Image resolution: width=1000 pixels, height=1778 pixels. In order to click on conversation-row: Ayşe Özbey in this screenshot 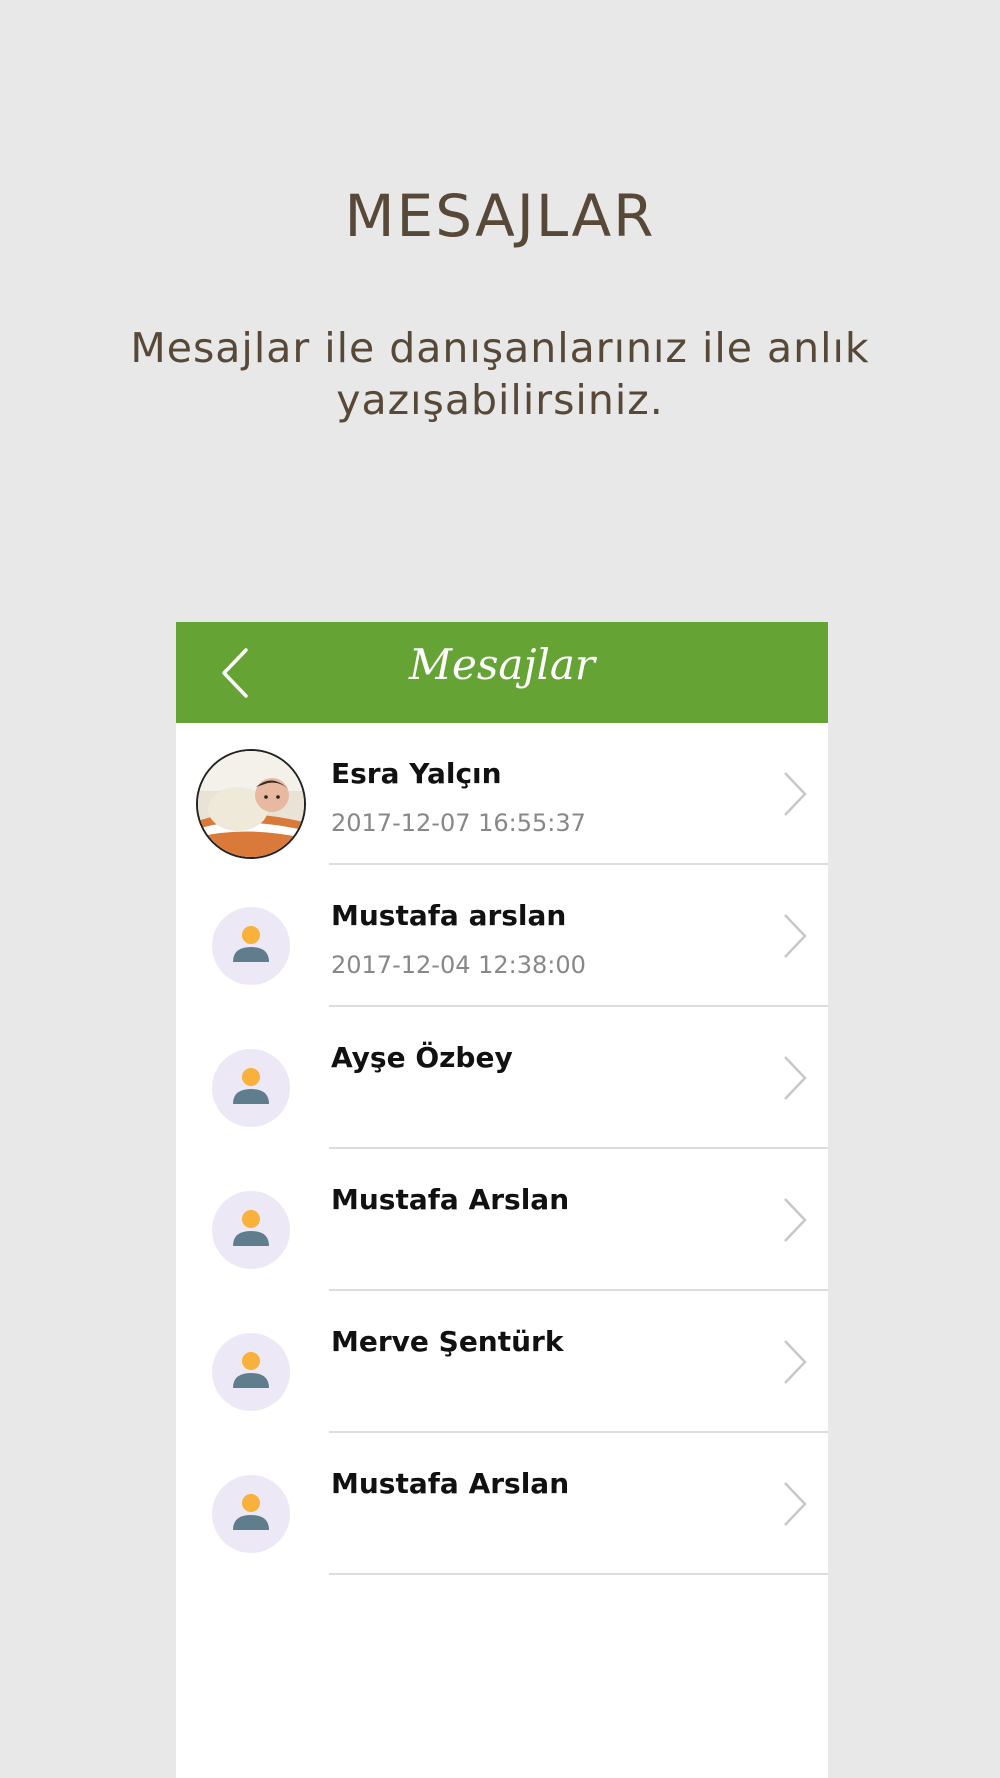, I will do `click(502, 1078)`.